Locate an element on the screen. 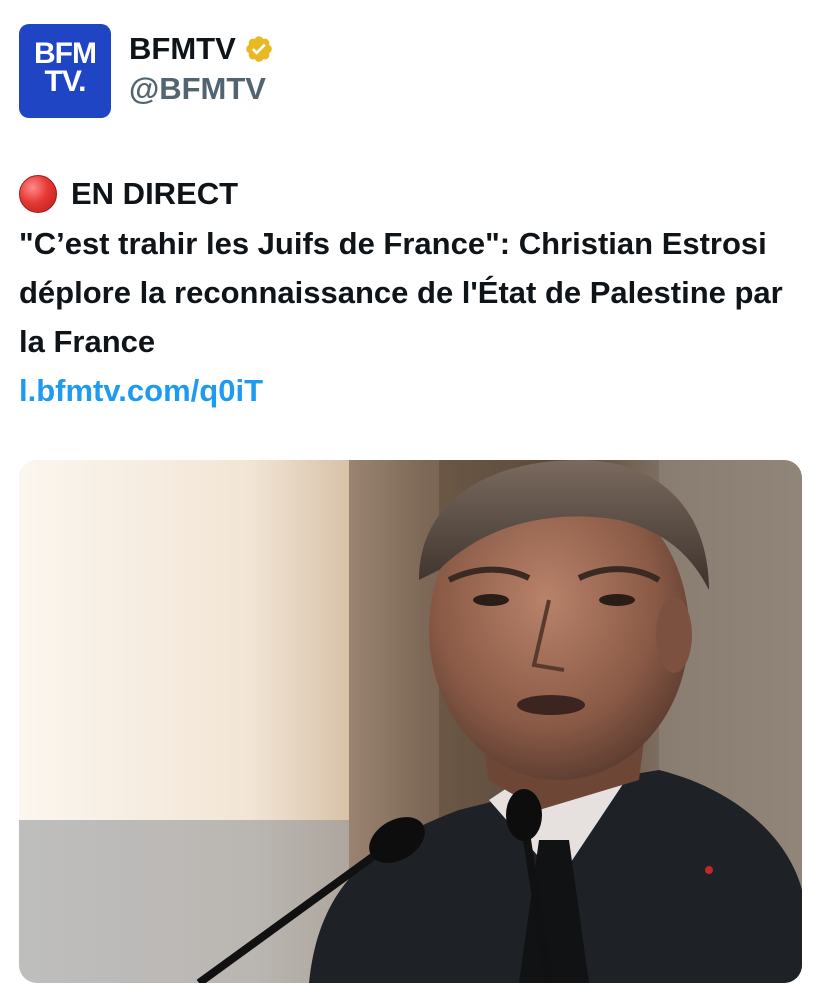 This screenshot has width=821, height=1000. live-label: EN DIRECT is located at coordinates (155, 193).